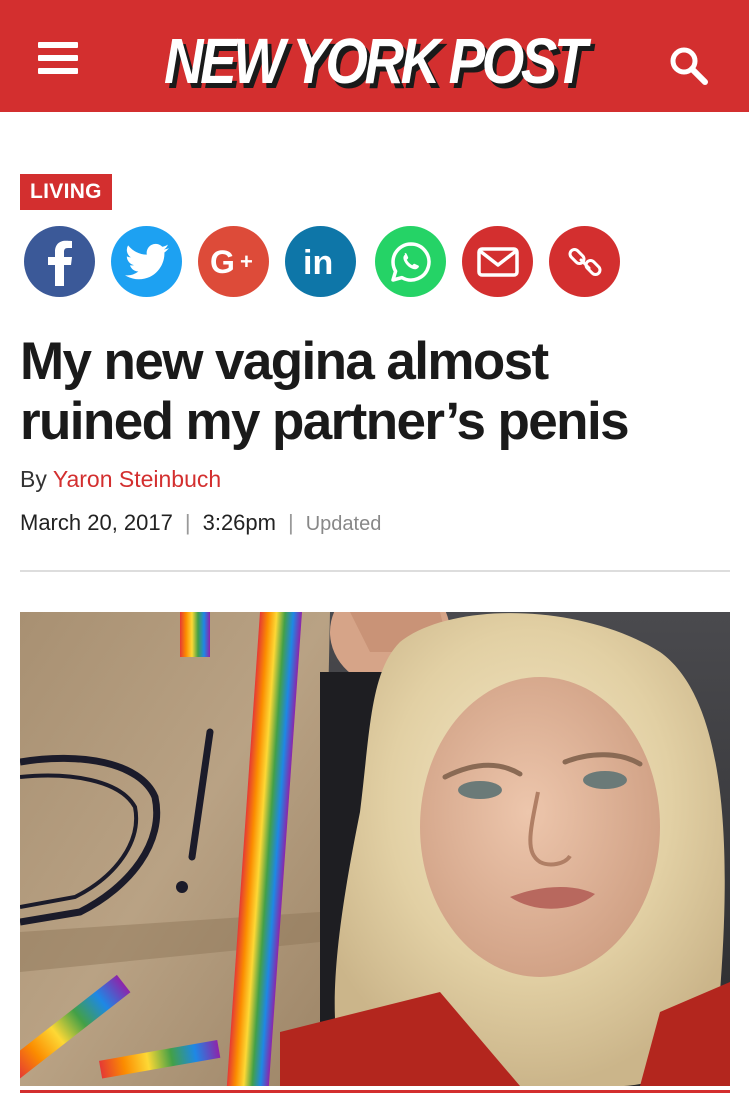 The width and height of the screenshot is (749, 1094). I want to click on hamburger-menu-icon, so click(59, 58).